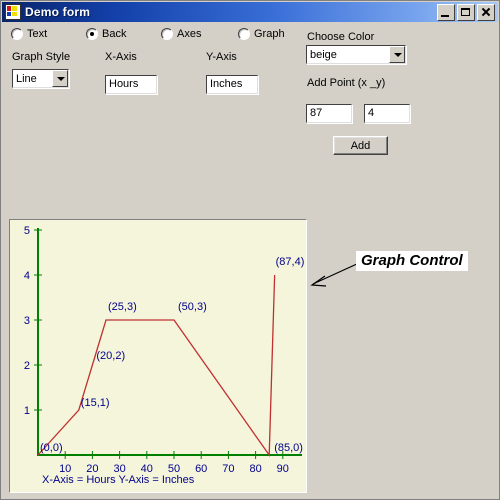 The height and width of the screenshot is (500, 500). Describe the element at coordinates (41, 57) in the screenshot. I see `graph-style-label: Graph Style` at that location.